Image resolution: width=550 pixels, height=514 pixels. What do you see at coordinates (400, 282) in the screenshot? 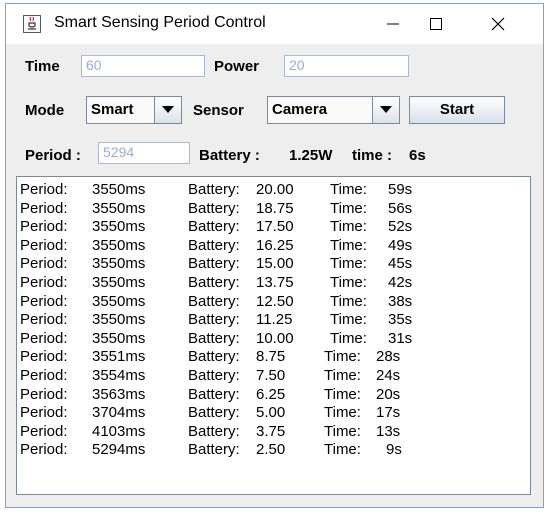
I see `log-time: 42s` at bounding box center [400, 282].